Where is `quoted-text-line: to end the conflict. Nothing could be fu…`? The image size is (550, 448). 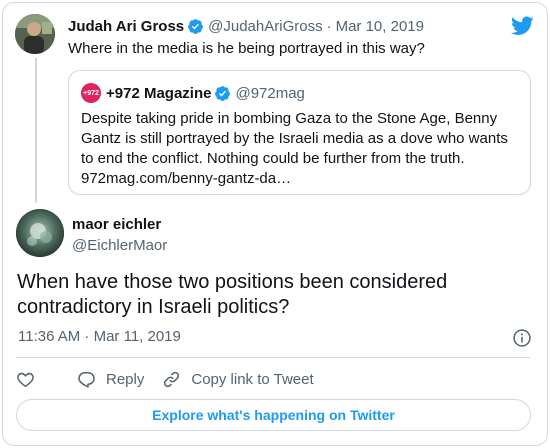
quoted-text-line: to end the conflict. Nothing could be fu… is located at coordinates (273, 158).